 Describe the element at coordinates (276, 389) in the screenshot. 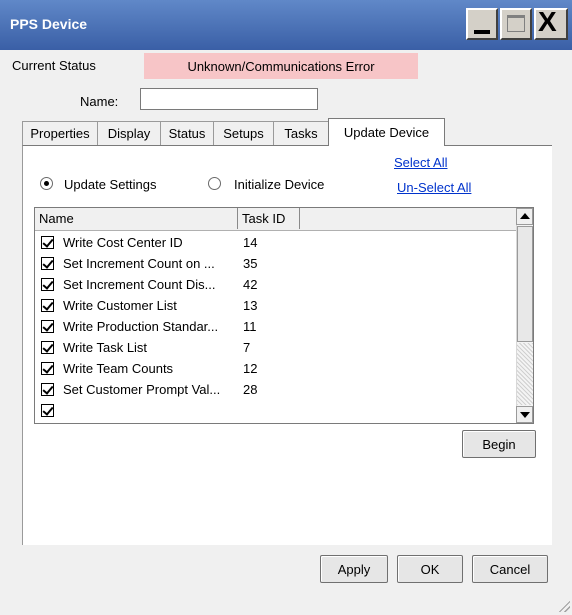

I see `list-item: Set Customer Prompt Val... 28` at that location.